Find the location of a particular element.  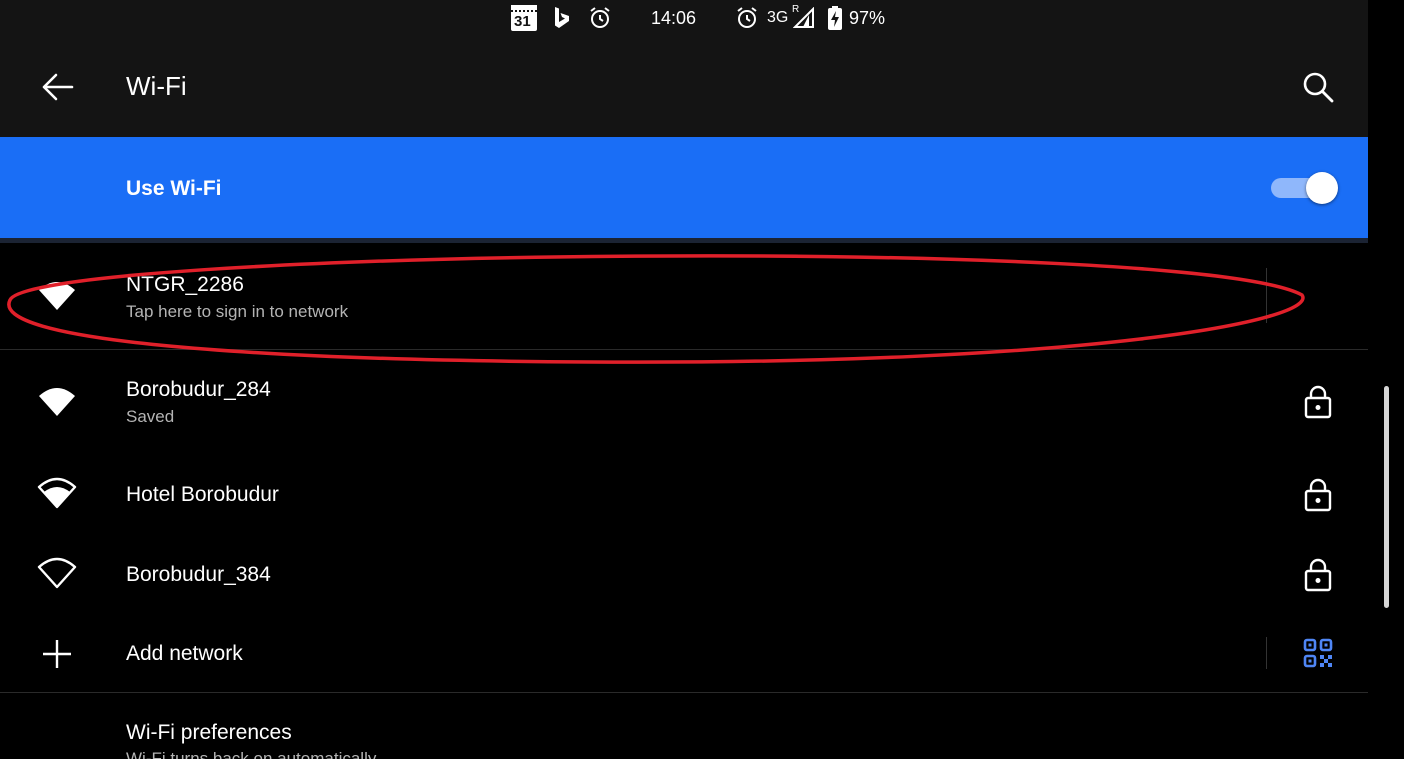

wifi-empty-icon is located at coordinates (57, 573).